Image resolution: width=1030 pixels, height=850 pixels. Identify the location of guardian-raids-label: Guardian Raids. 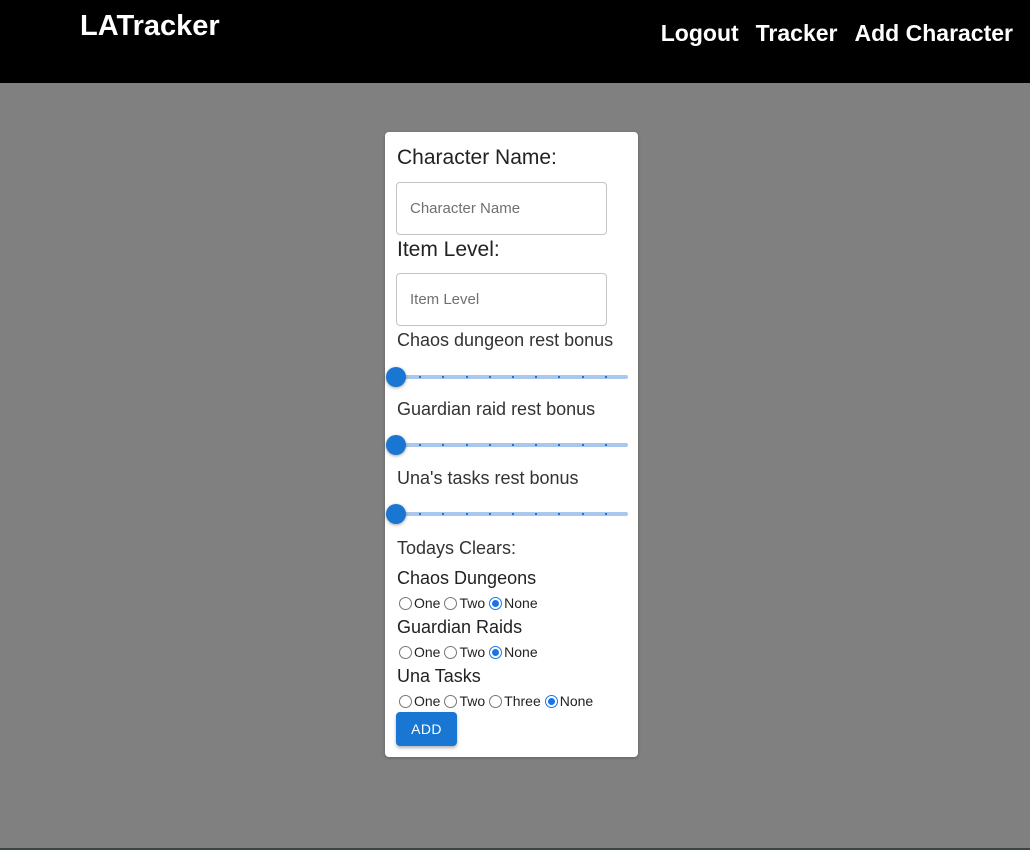
(460, 627).